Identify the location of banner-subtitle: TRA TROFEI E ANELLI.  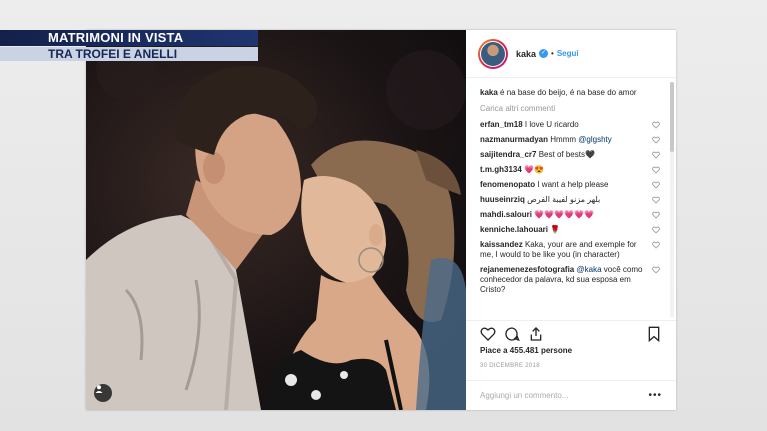
(129, 54).